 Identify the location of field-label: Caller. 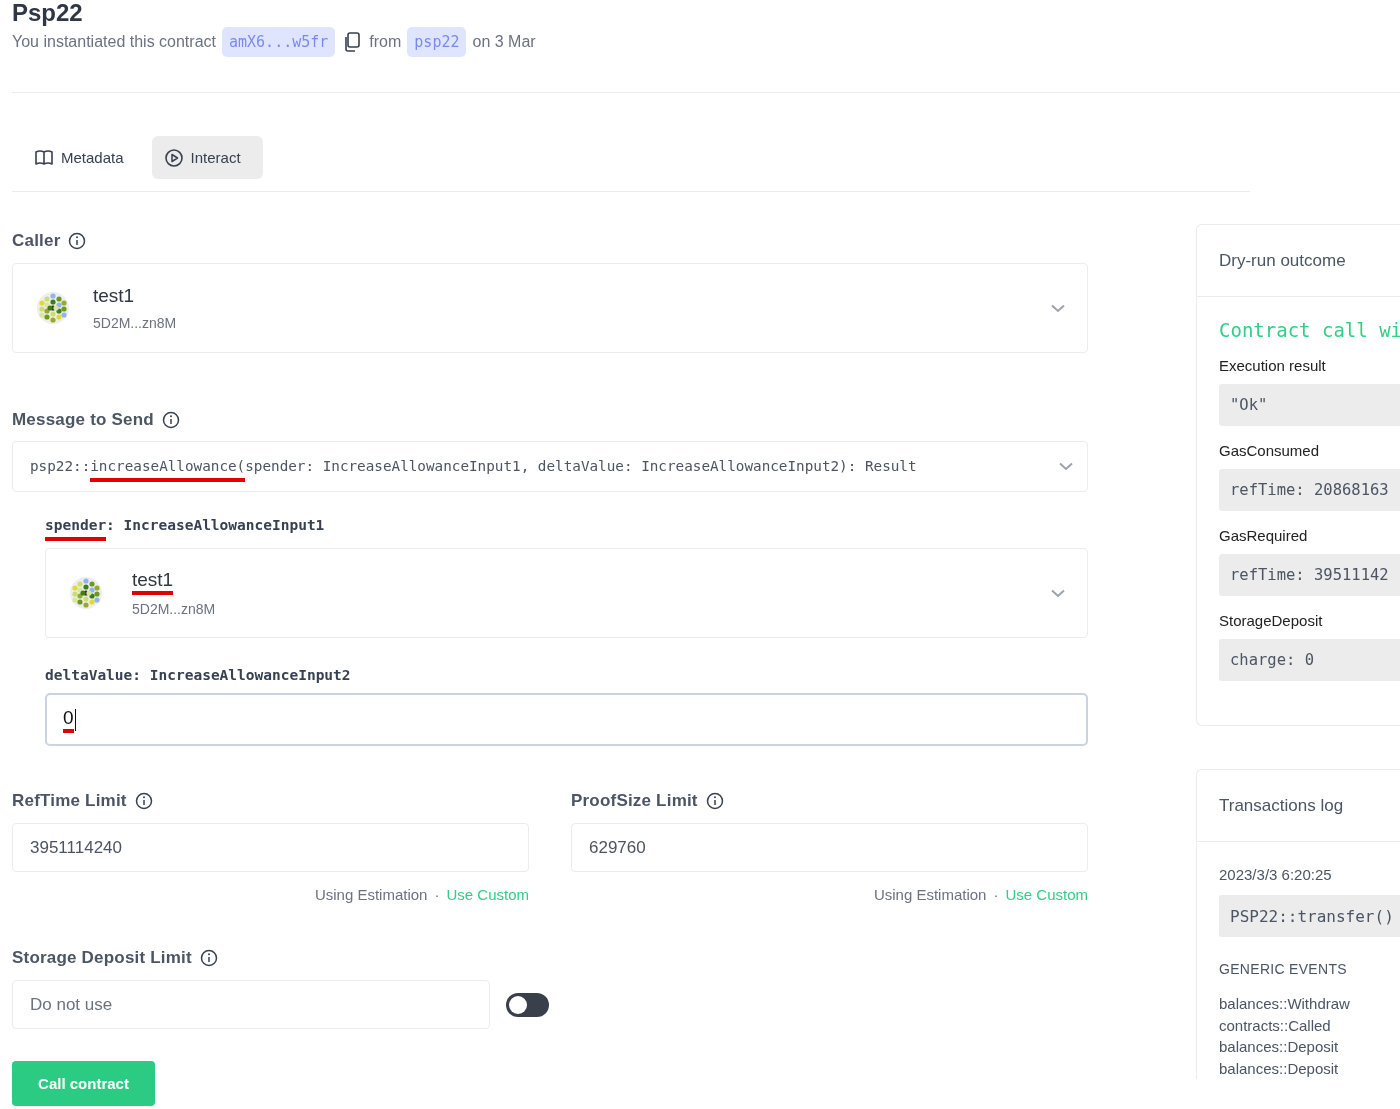
(36, 241).